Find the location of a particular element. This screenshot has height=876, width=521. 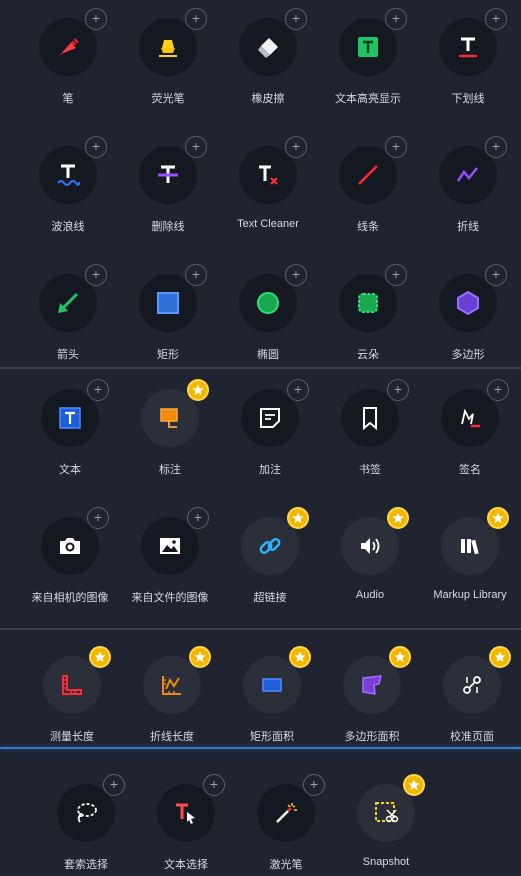

tool-highlighter-button: + is located at coordinates (173, 42).